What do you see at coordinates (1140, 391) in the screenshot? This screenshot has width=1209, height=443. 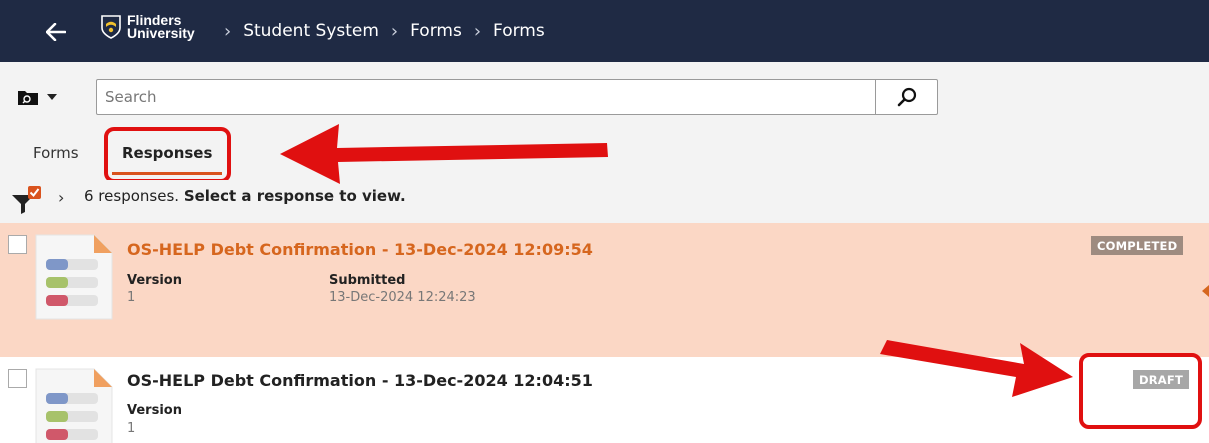 I see `annotation-highlight-draft` at bounding box center [1140, 391].